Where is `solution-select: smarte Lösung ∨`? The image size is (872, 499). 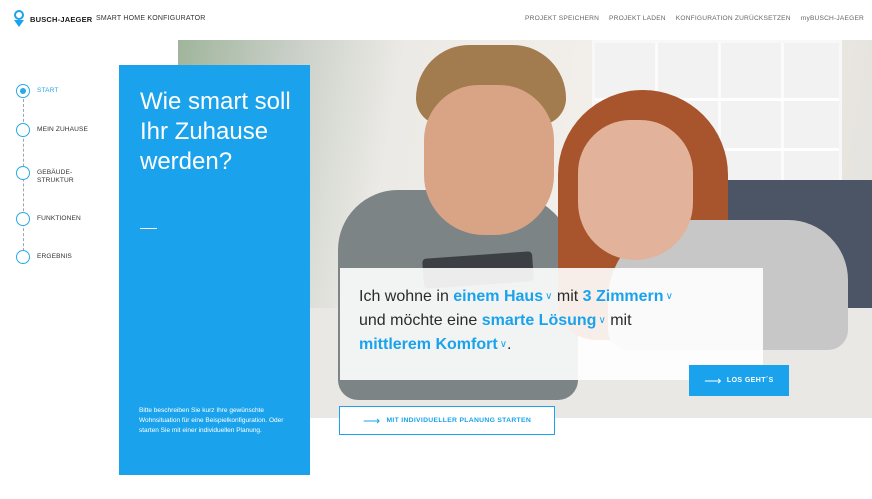 solution-select: smarte Lösung ∨ is located at coordinates (544, 320).